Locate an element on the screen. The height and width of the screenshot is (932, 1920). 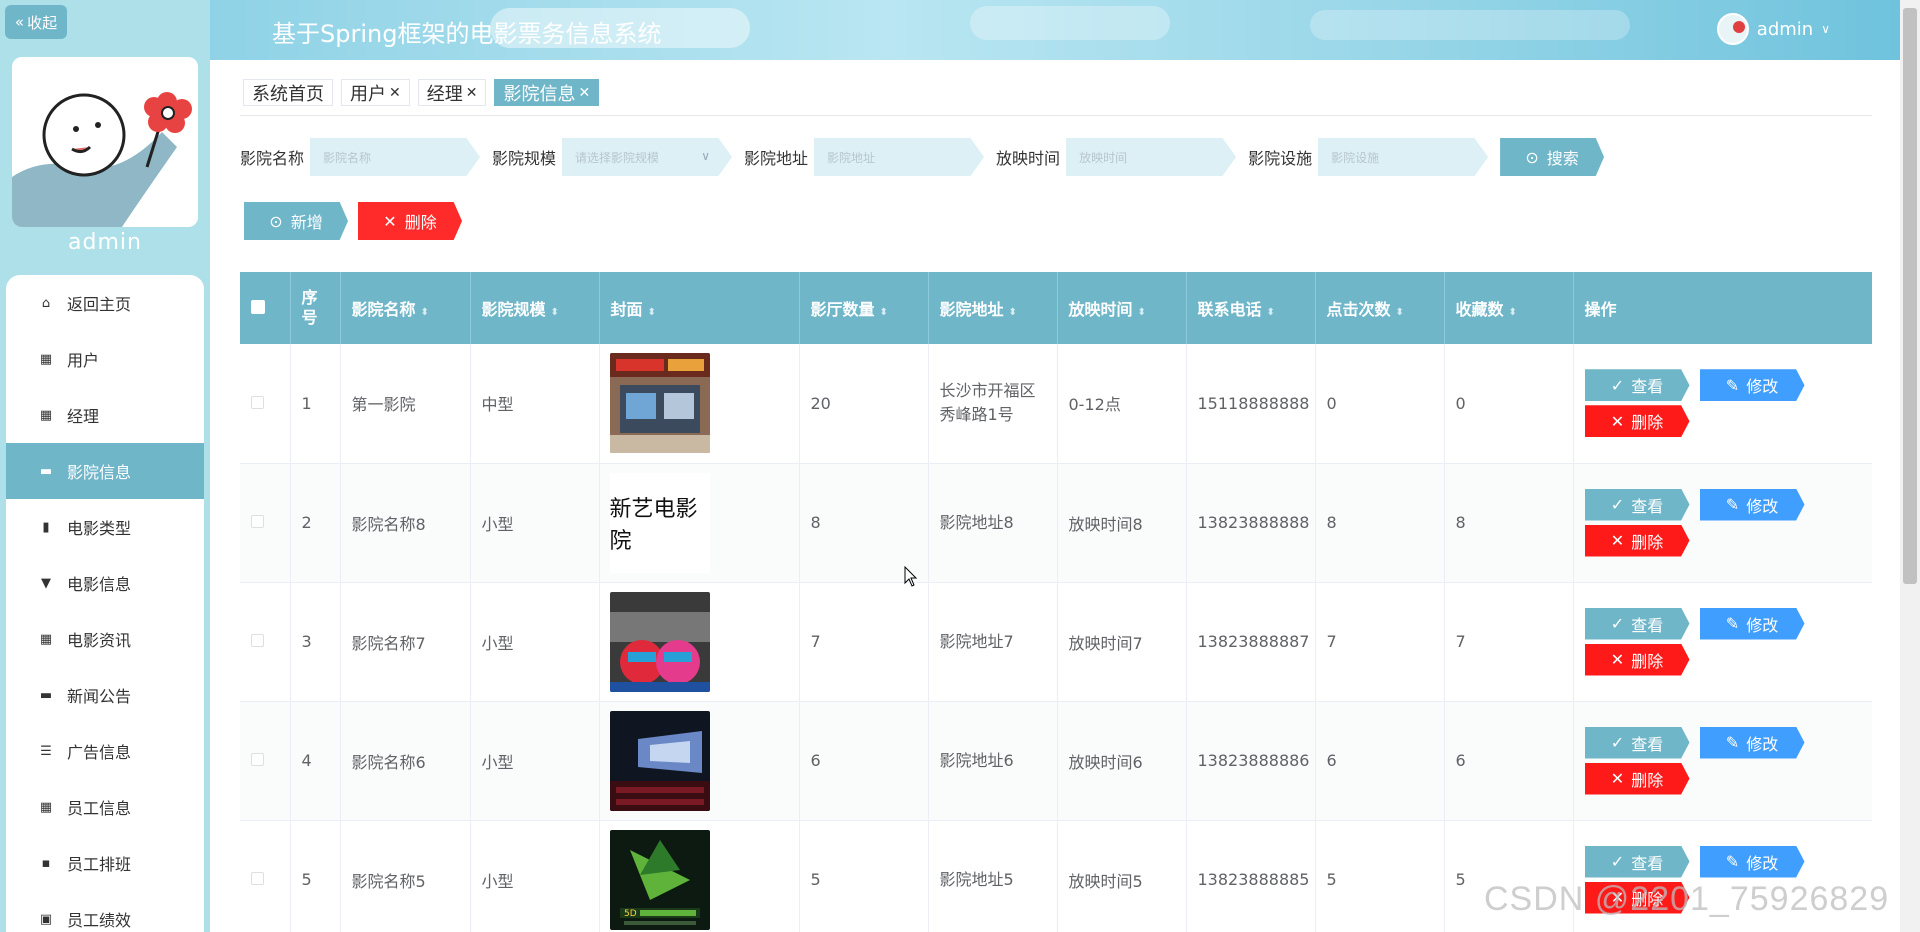
sidebar-item-movie-info: ▼ 电影信息 is located at coordinates (105, 583).